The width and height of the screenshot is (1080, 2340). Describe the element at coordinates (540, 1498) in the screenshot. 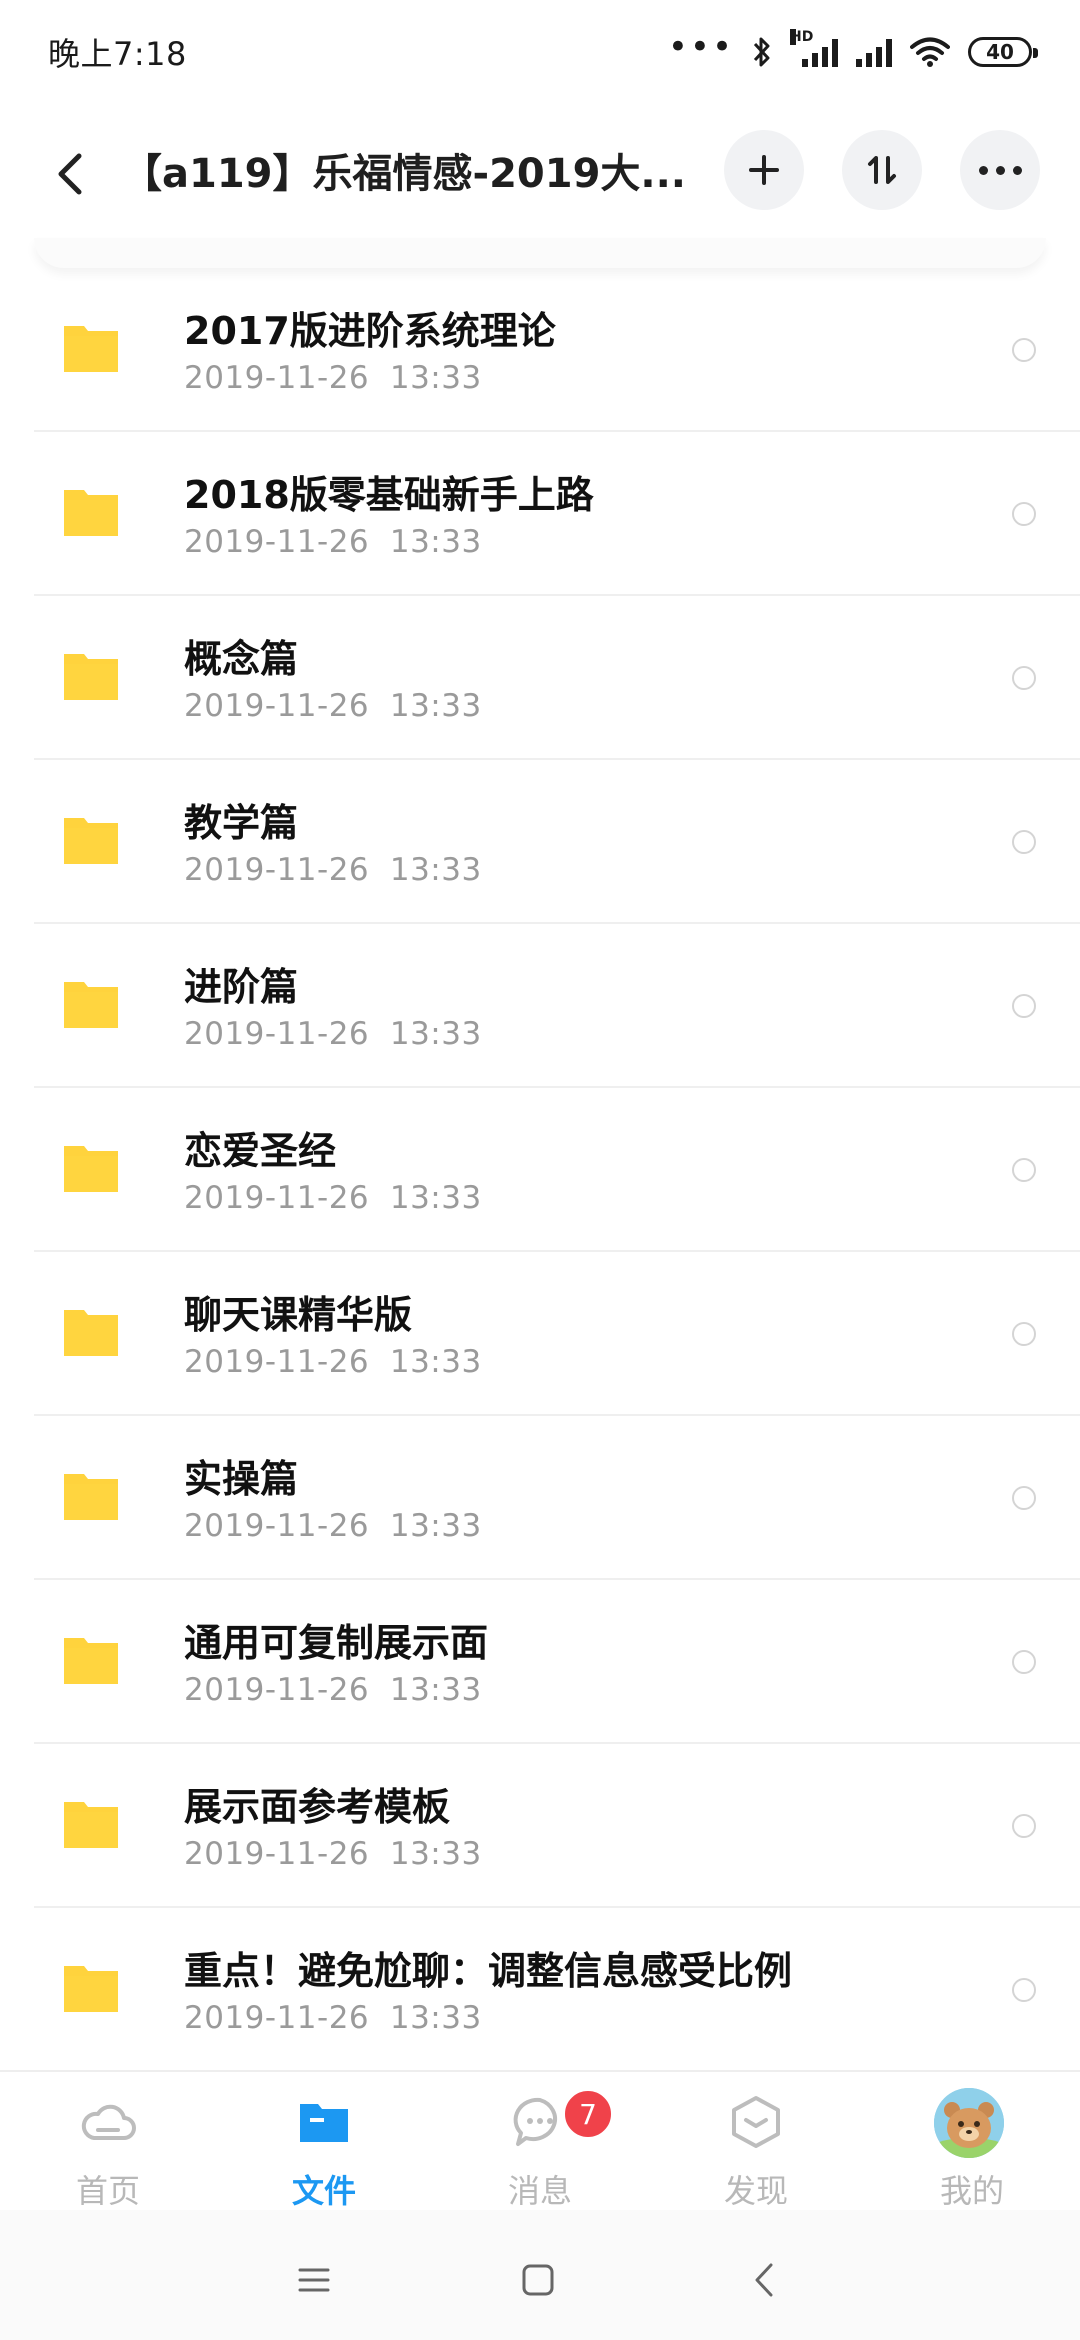

I see `file-row: 实操篇 2019-11-26 13:33` at that location.